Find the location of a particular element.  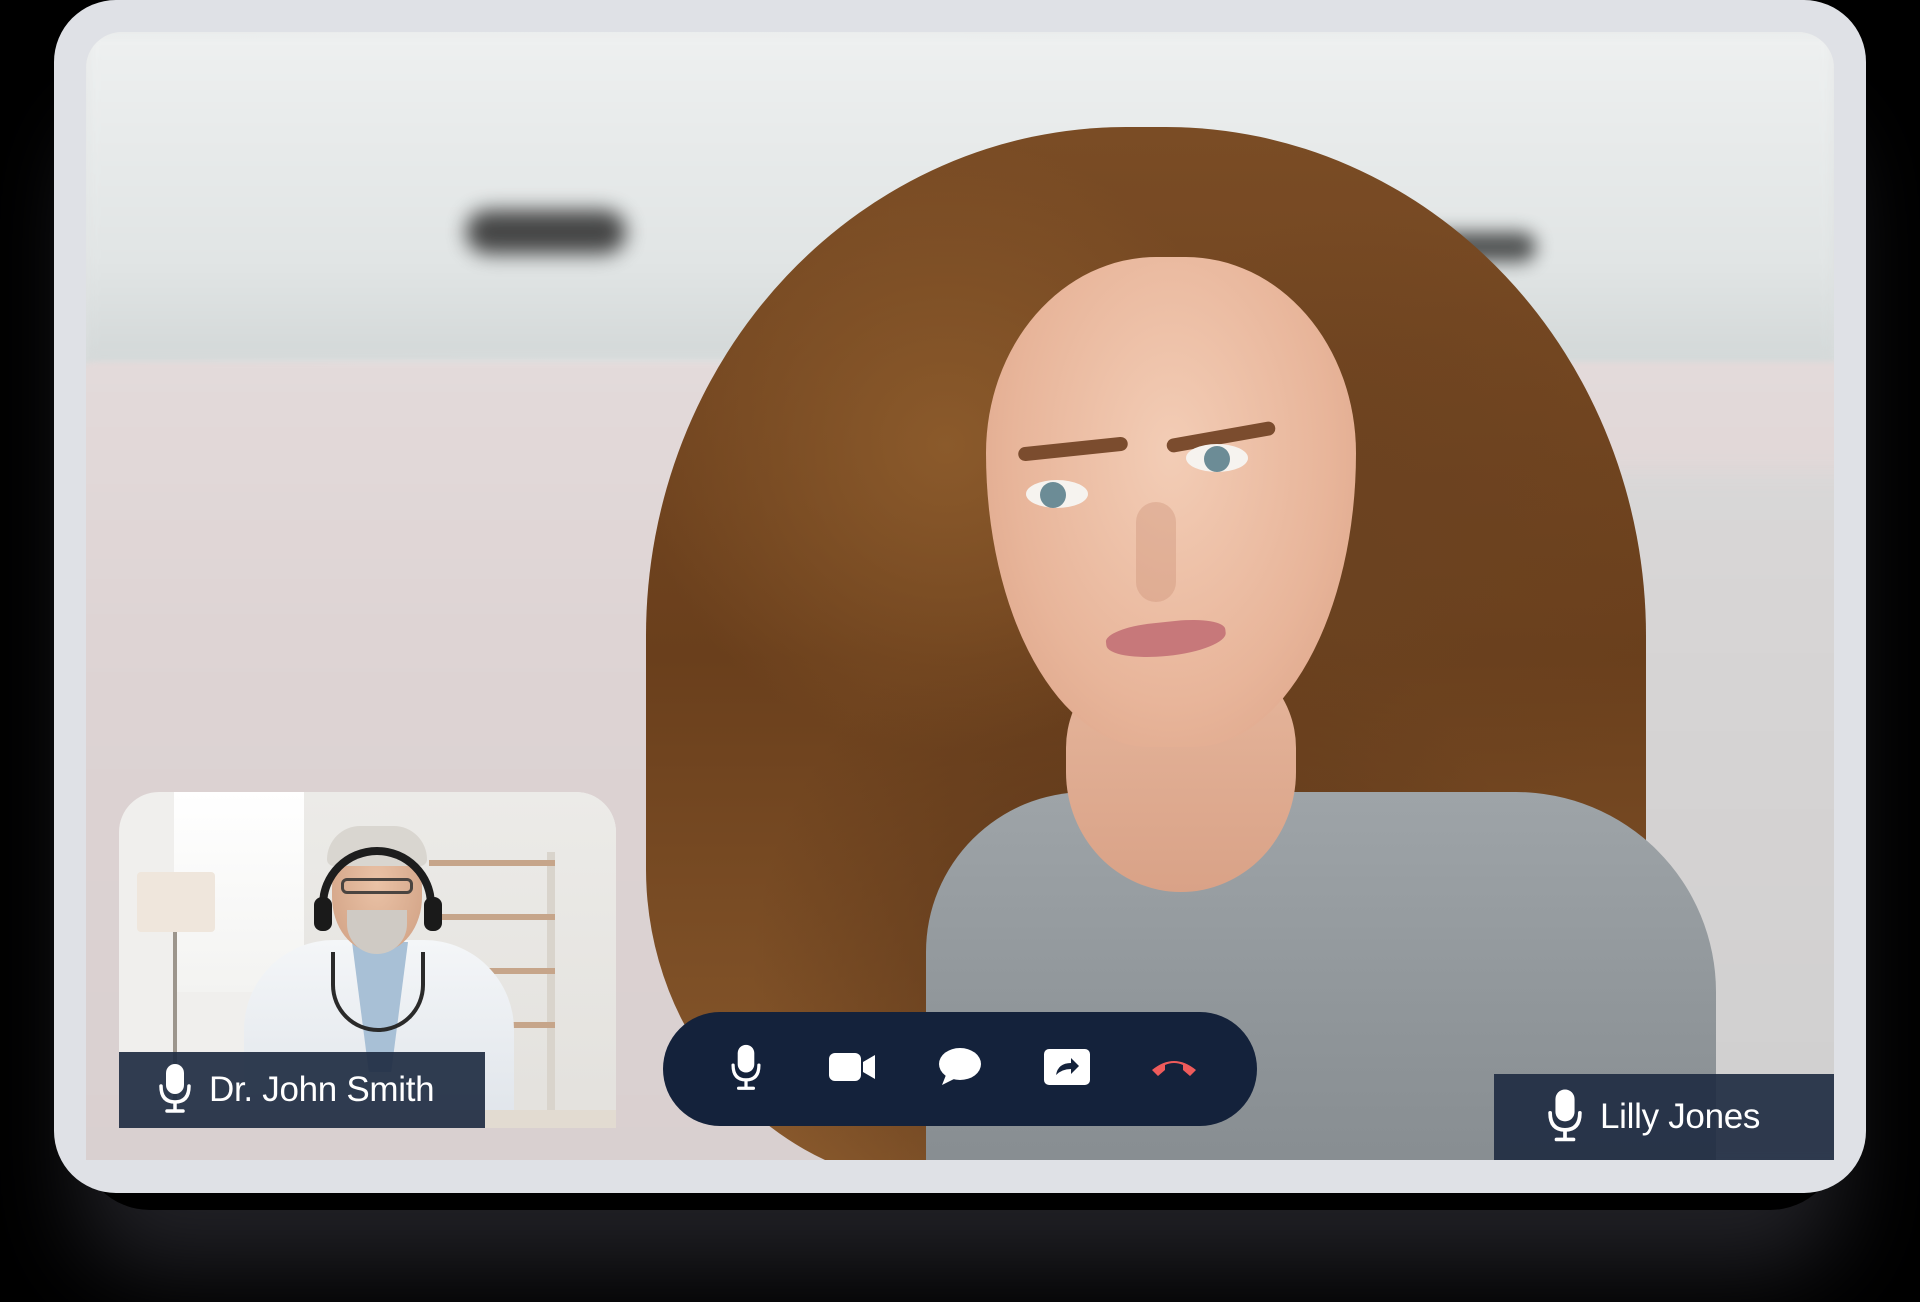

mute-button is located at coordinates (746, 1069).